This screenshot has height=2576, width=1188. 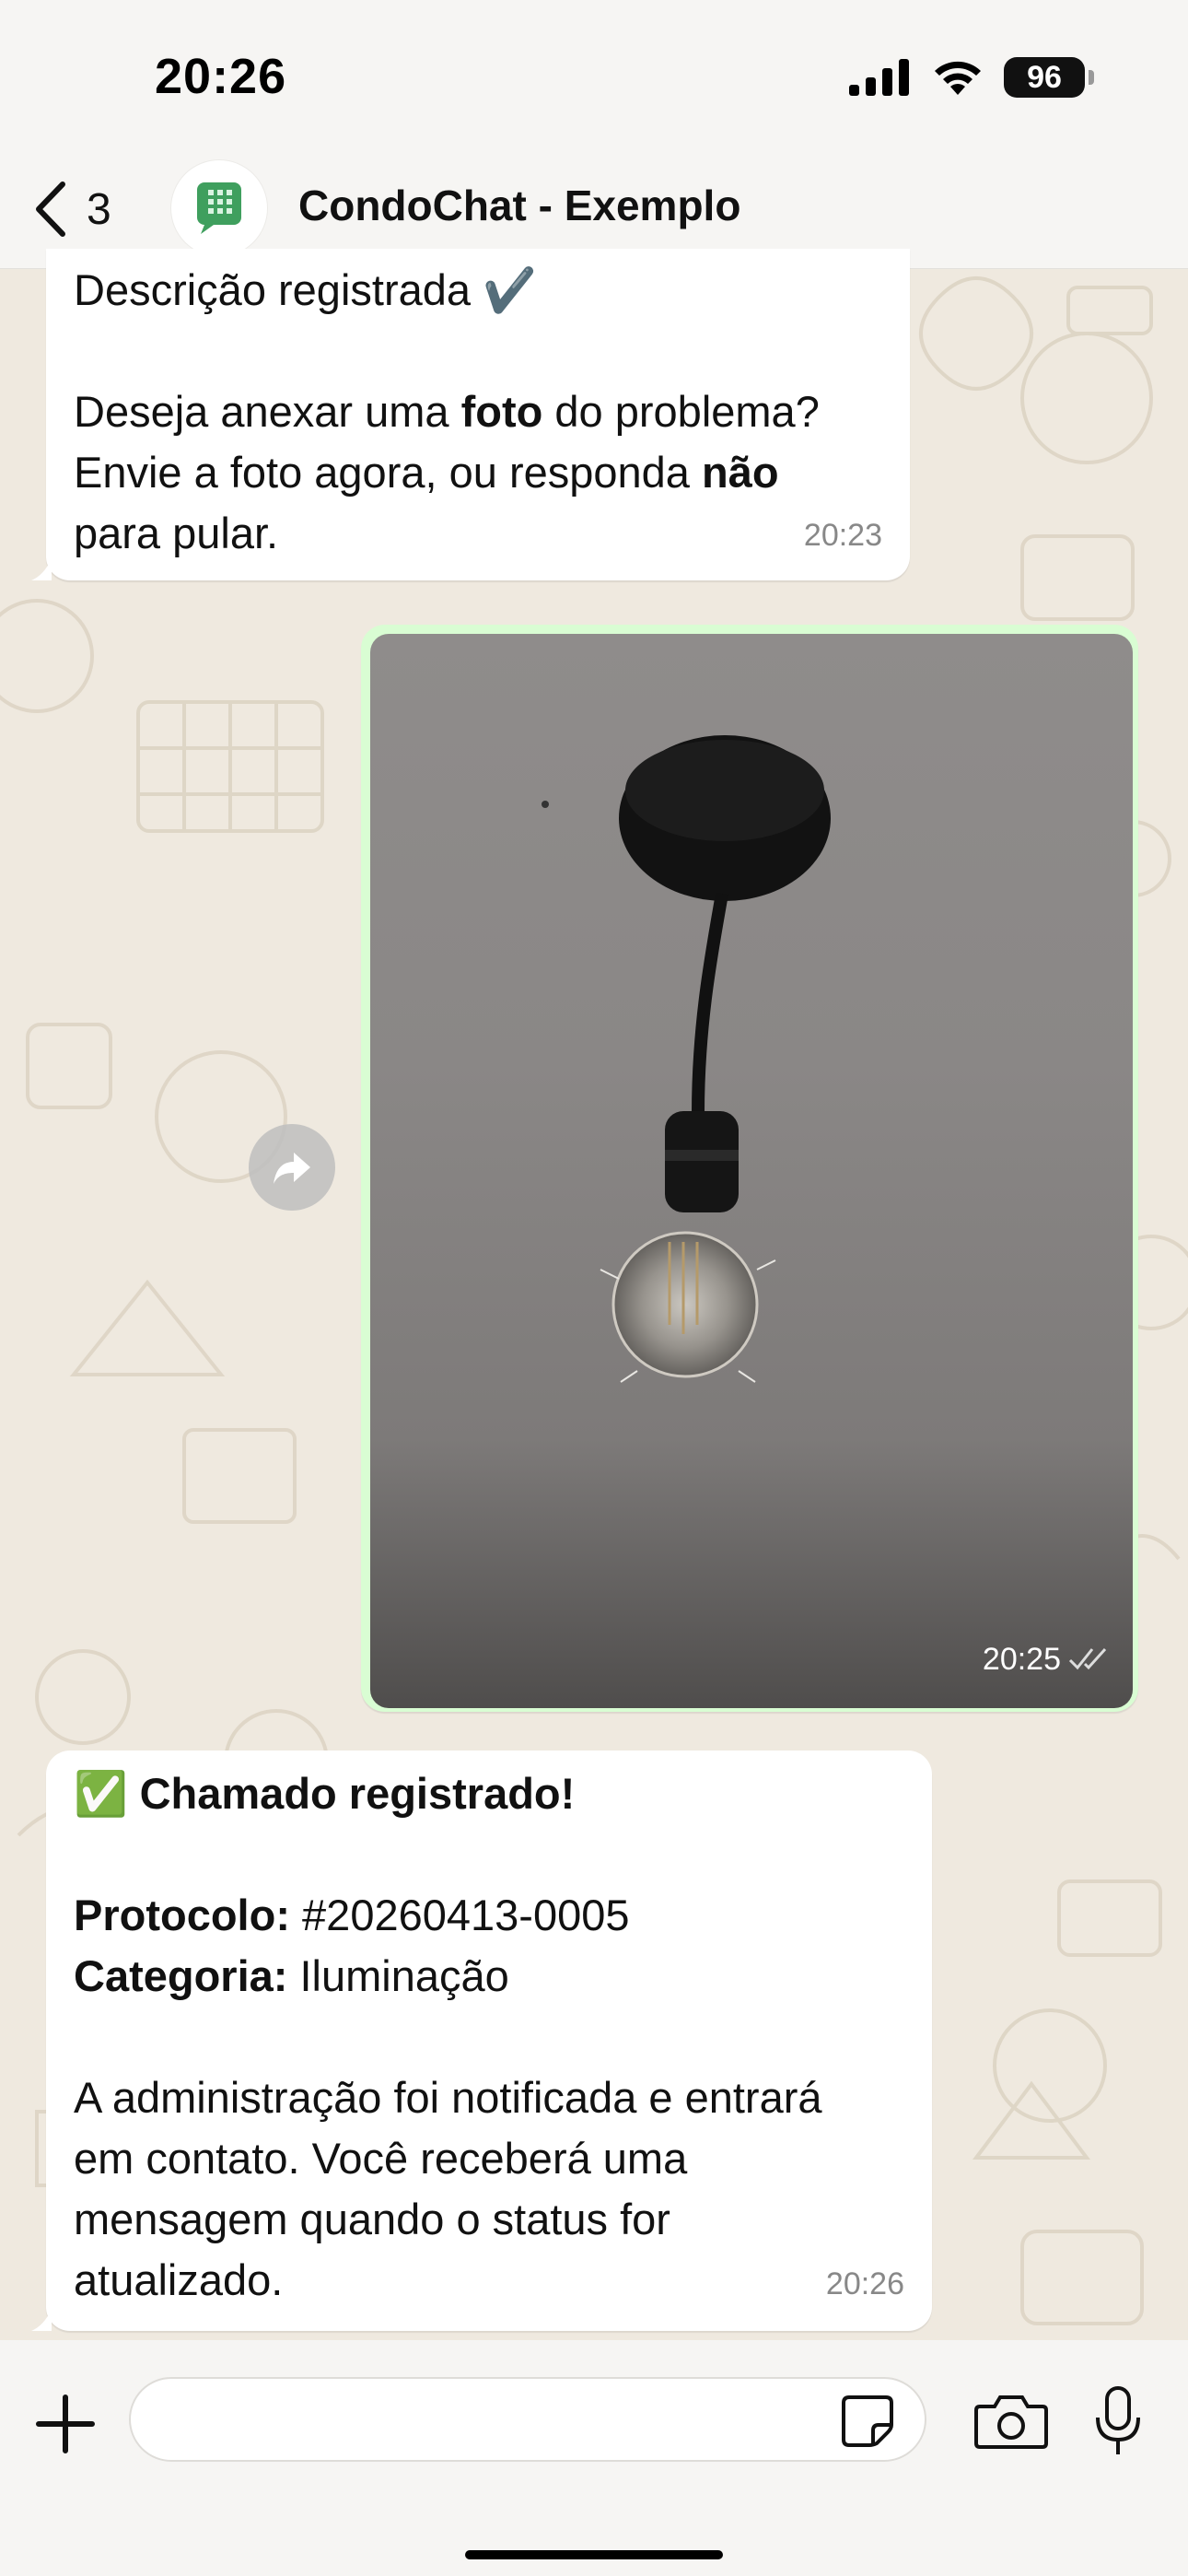 I want to click on protocol-line: Protocolo: #20260413-0005, so click(x=352, y=1915).